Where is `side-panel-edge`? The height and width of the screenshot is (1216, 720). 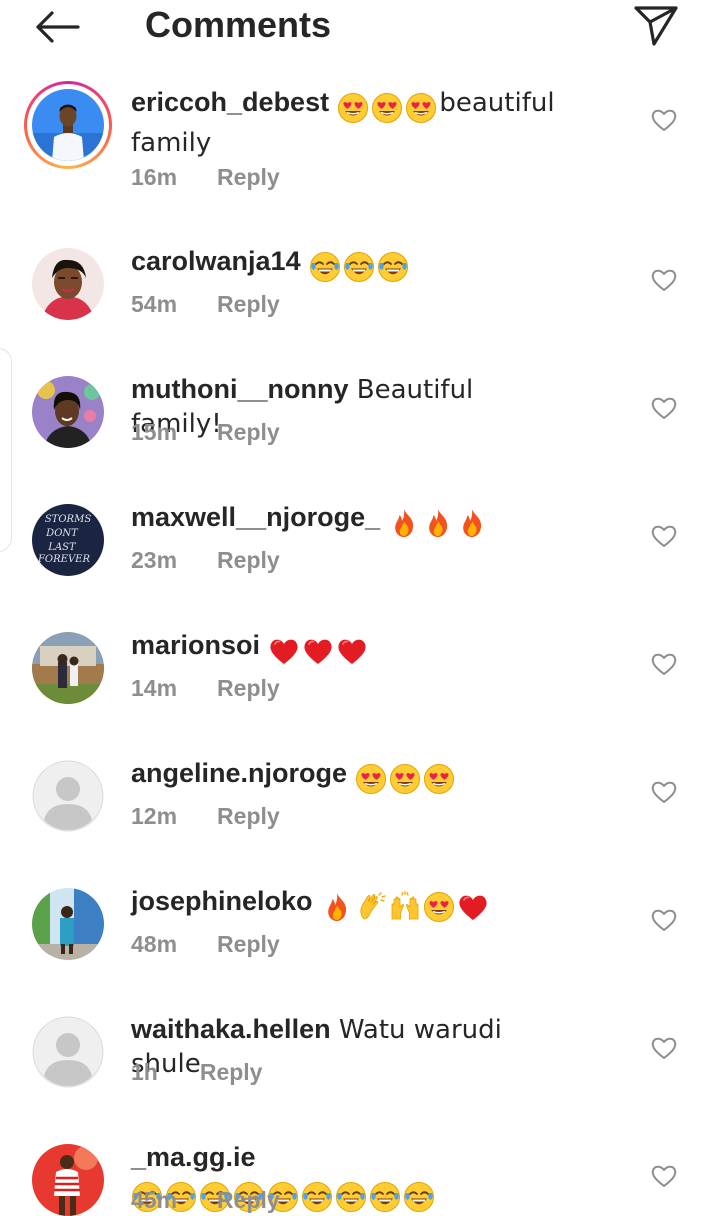 side-panel-edge is located at coordinates (6, 450).